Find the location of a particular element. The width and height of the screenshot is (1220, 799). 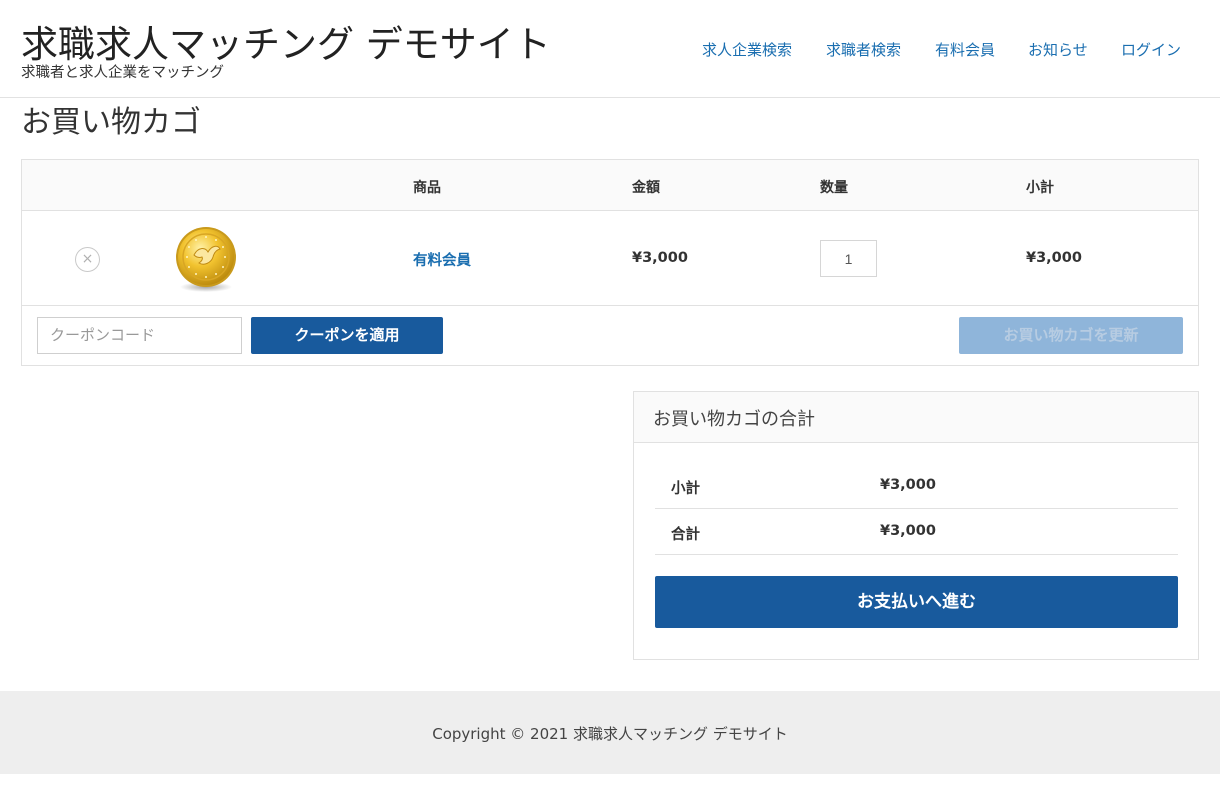

nav-item-premium: 有料会員 is located at coordinates (965, 49).